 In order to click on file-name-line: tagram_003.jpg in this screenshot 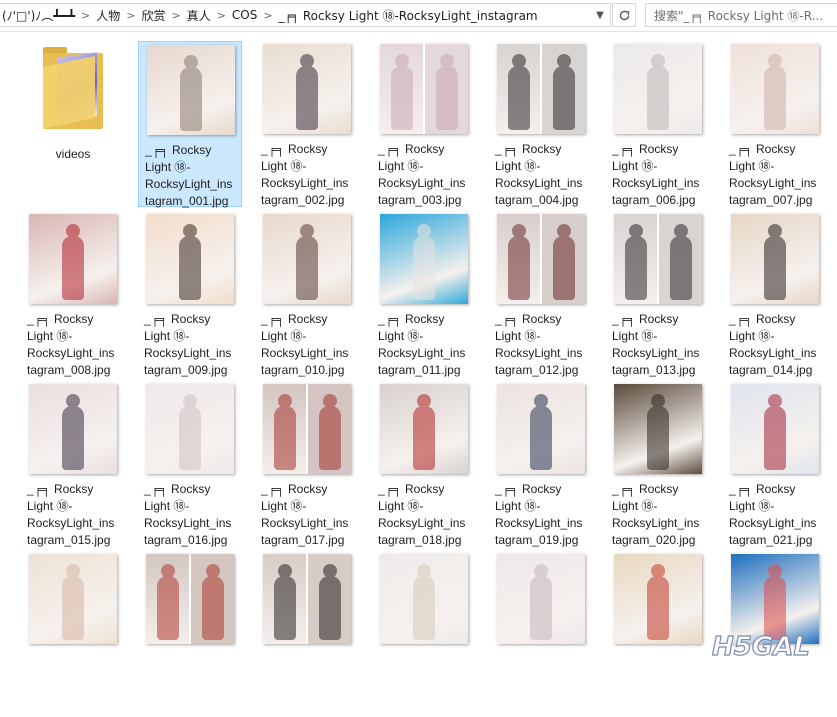, I will do `click(420, 200)`.